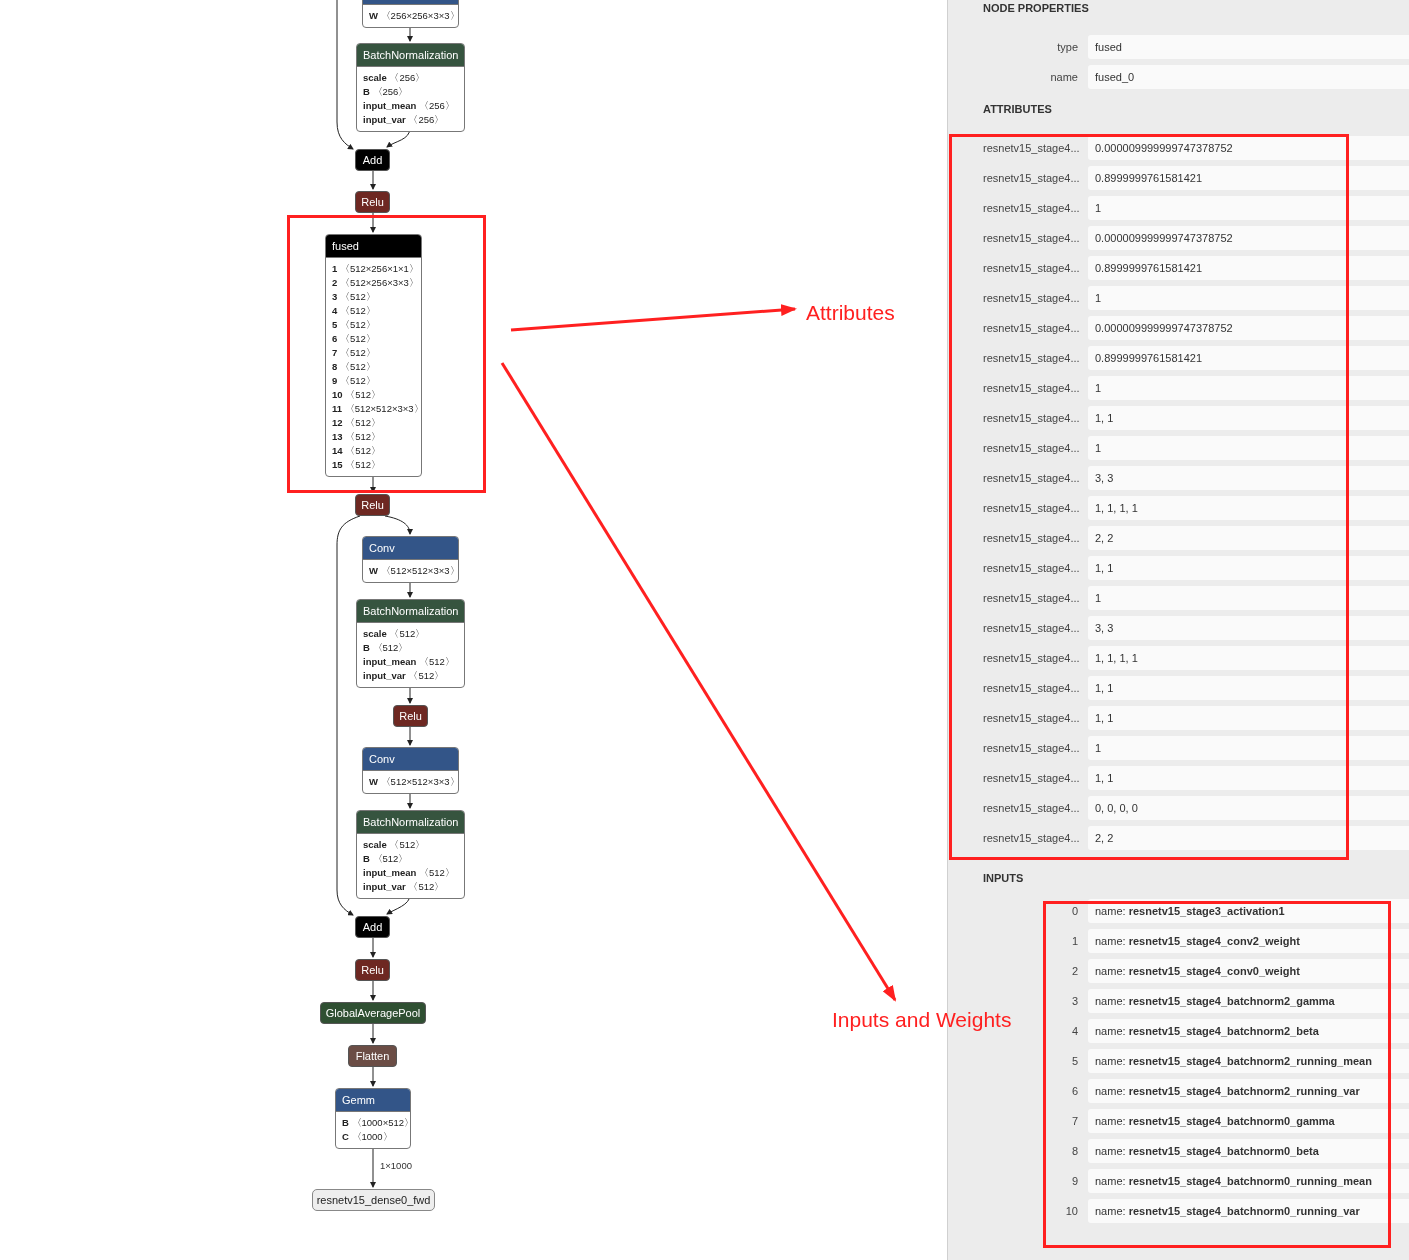 The image size is (1409, 1260). What do you see at coordinates (1074, 1001) in the screenshot?
I see `property-label: 3` at bounding box center [1074, 1001].